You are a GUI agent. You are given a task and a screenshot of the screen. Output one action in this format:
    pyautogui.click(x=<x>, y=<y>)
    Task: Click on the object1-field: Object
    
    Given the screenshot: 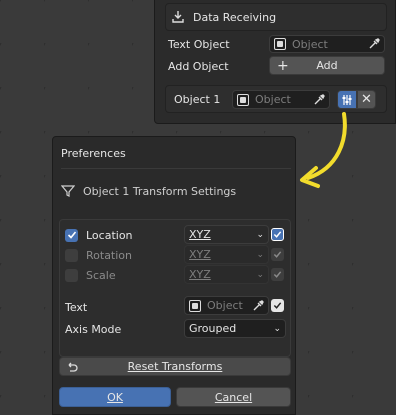 What is the action you would take?
    pyautogui.click(x=281, y=99)
    